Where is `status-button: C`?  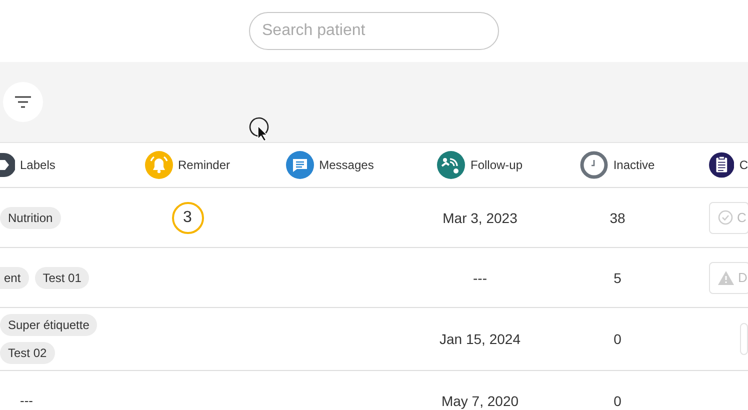
status-button: C is located at coordinates (728, 218).